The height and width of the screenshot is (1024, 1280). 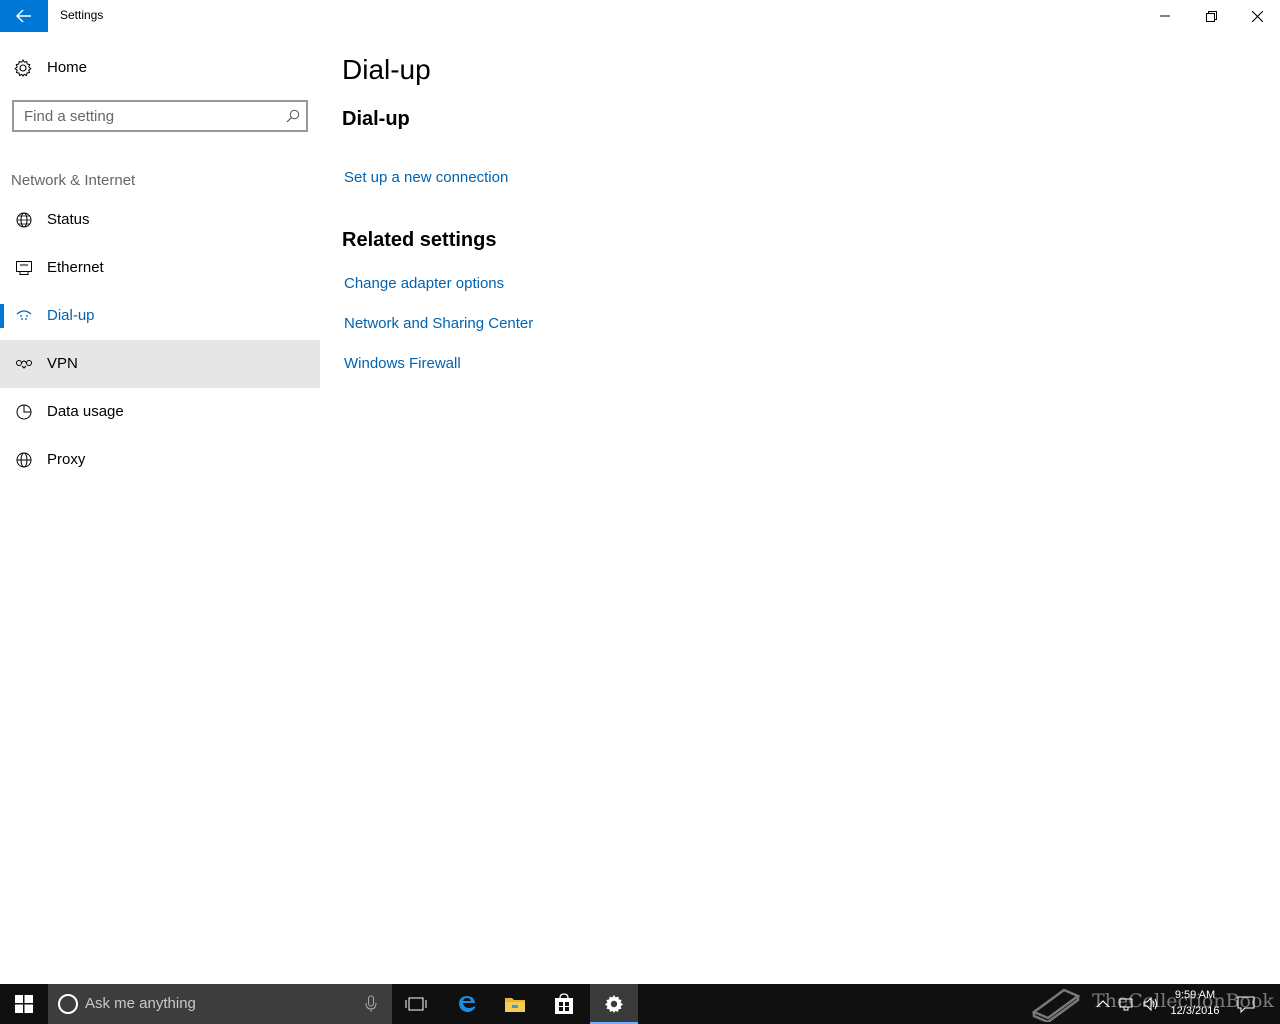 I want to click on clock-time: 9:59 AM, so click(x=1195, y=995).